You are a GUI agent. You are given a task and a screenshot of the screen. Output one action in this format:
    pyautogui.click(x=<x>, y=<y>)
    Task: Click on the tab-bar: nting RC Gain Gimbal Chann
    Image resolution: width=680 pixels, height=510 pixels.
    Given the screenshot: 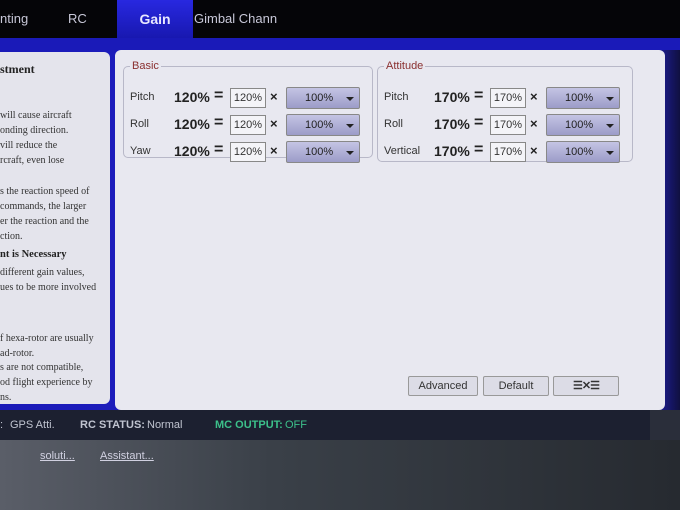 What is the action you would take?
    pyautogui.click(x=340, y=19)
    